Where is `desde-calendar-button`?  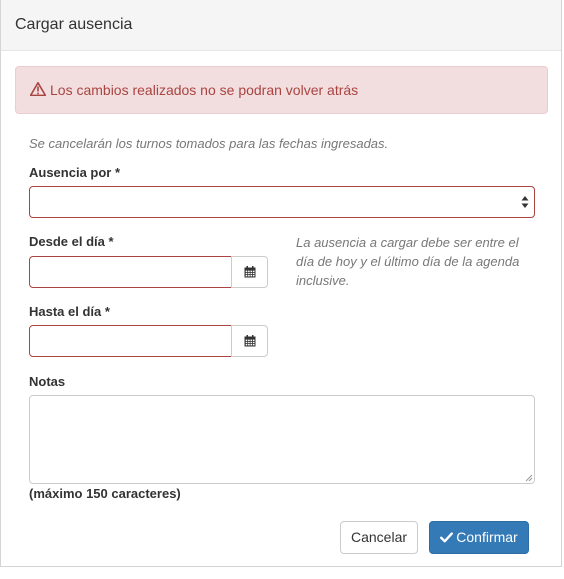
desde-calendar-button is located at coordinates (249, 272).